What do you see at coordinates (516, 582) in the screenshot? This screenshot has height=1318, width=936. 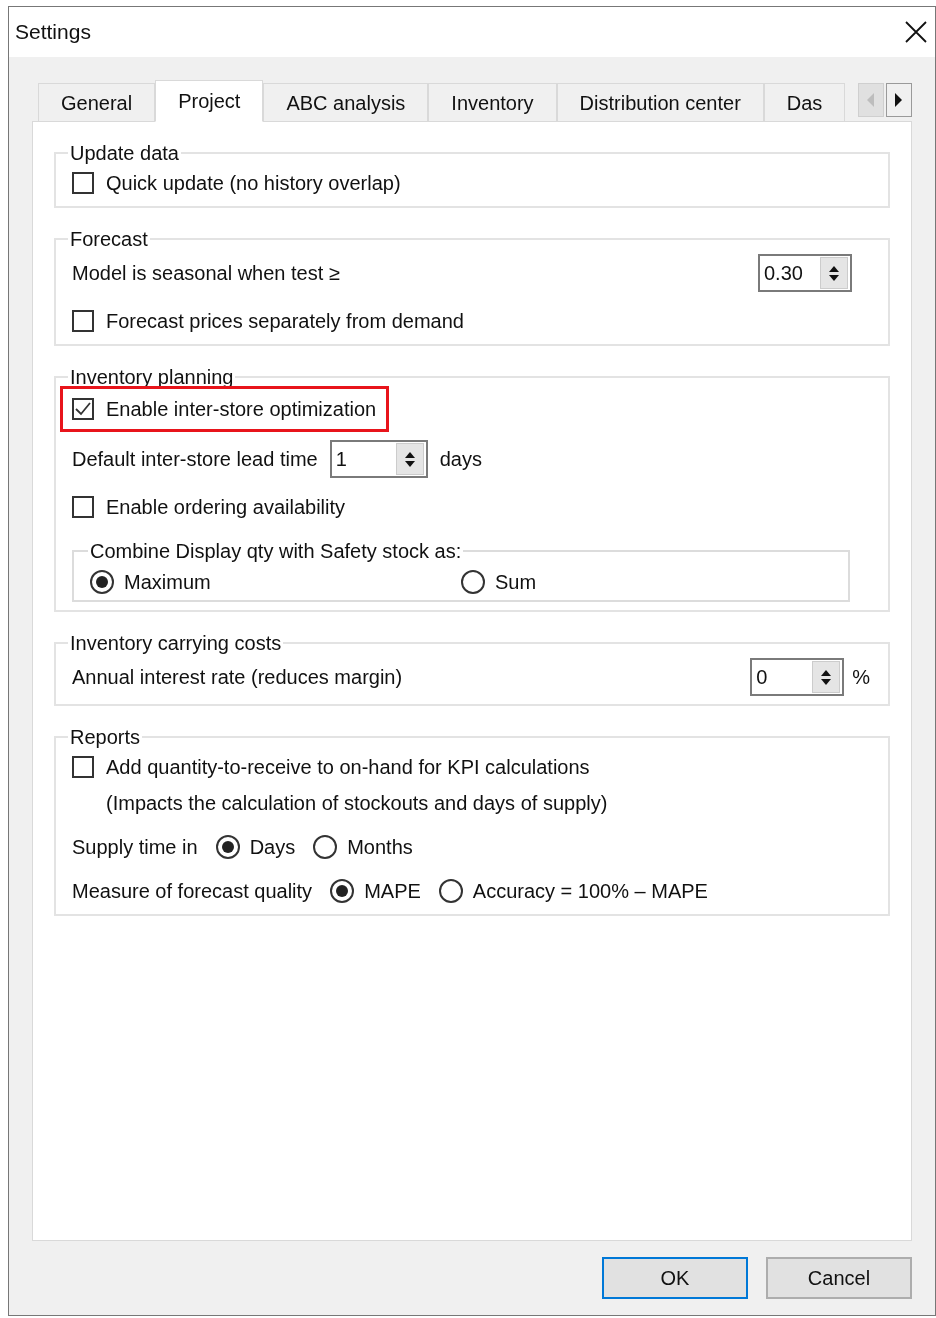 I see `radio-label: Sum` at bounding box center [516, 582].